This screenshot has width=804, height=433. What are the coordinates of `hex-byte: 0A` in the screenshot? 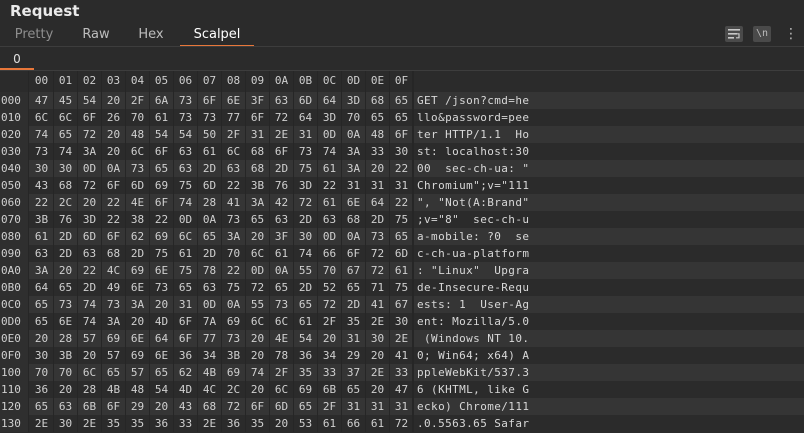 It's located at (282, 270).